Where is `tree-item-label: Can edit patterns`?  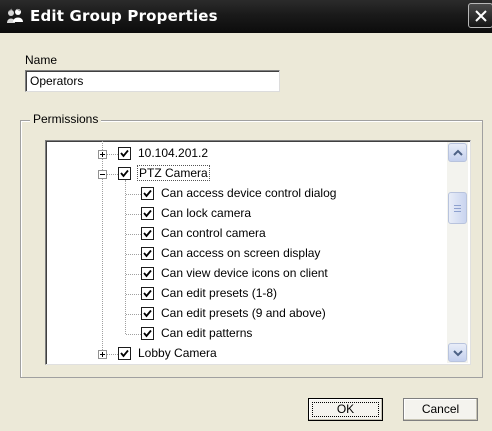 tree-item-label: Can edit patterns is located at coordinates (207, 333).